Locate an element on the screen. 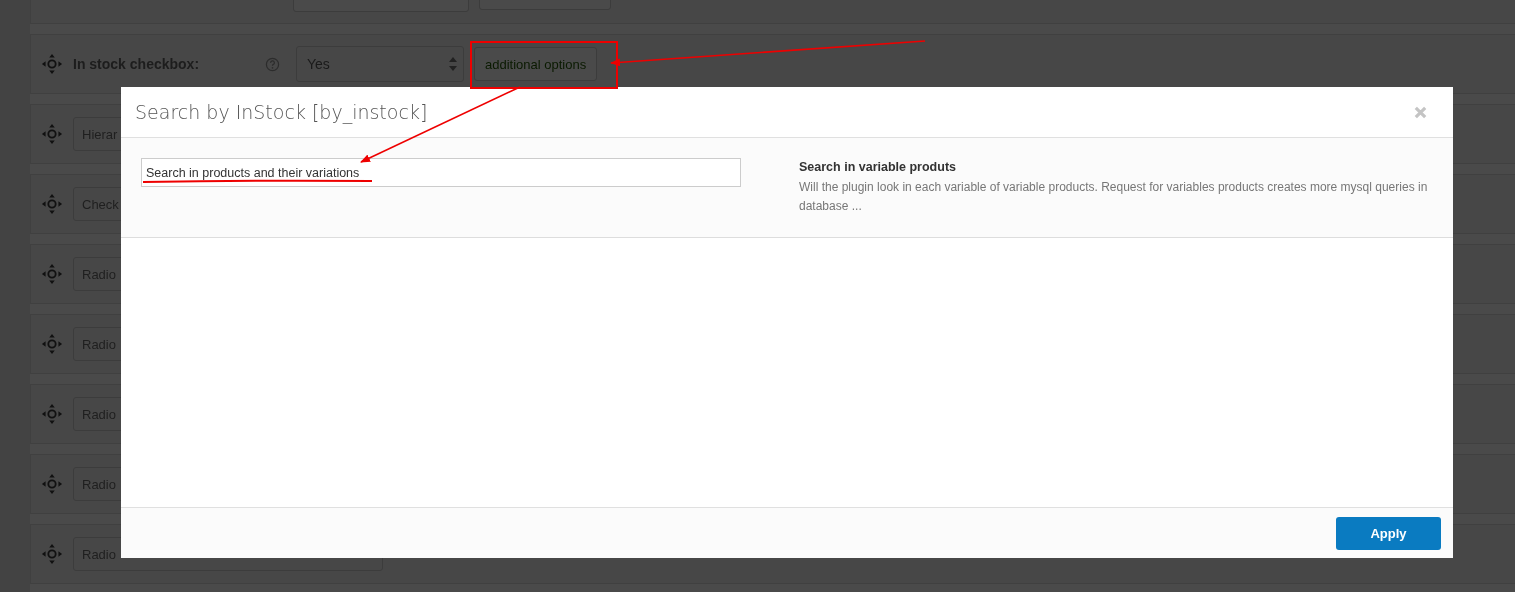 The image size is (1515, 592). apply-button: Apply is located at coordinates (1388, 533).